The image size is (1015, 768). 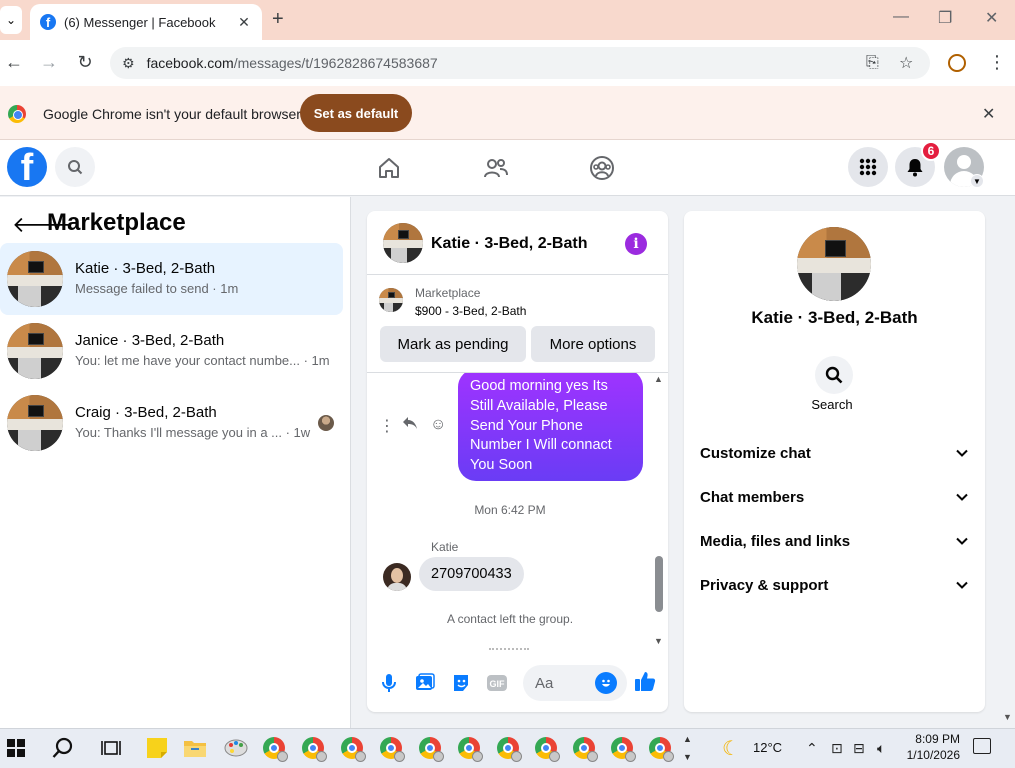 I want to click on reply-icon, so click(x=410, y=425).